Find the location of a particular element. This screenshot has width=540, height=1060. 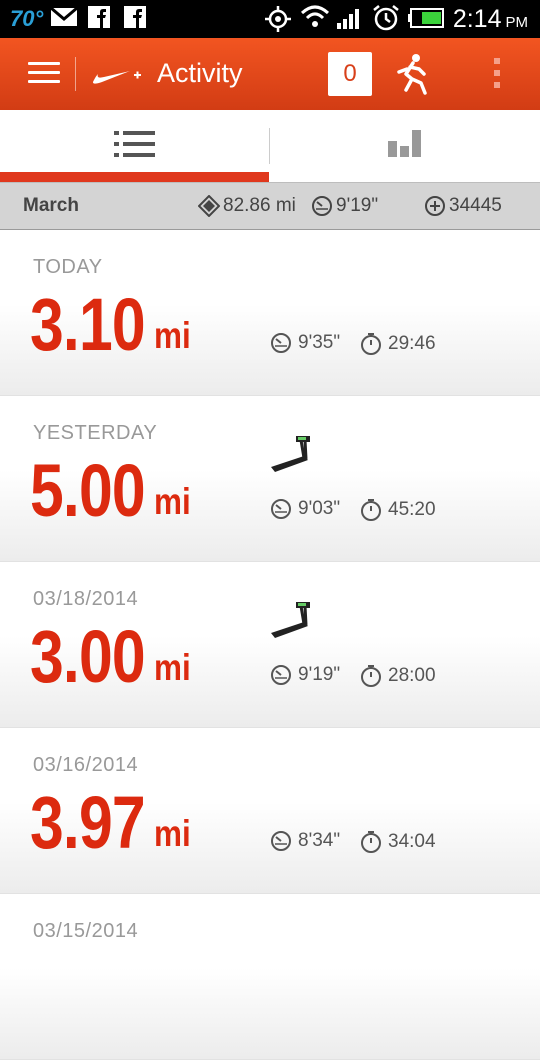

nikefuel-total: 34445 is located at coordinates (463, 206).